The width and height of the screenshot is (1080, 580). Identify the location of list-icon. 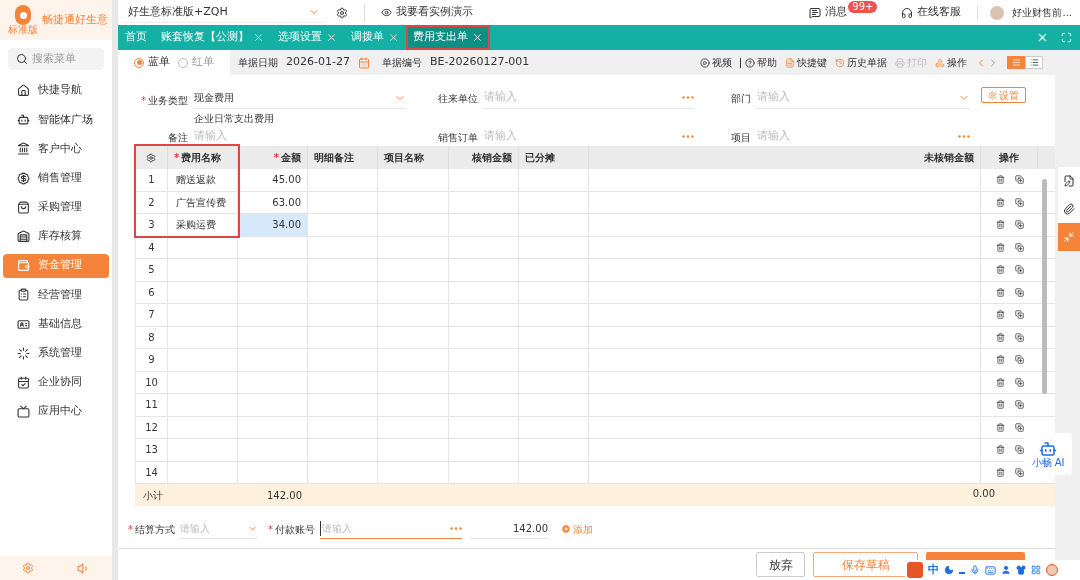
(1034, 62).